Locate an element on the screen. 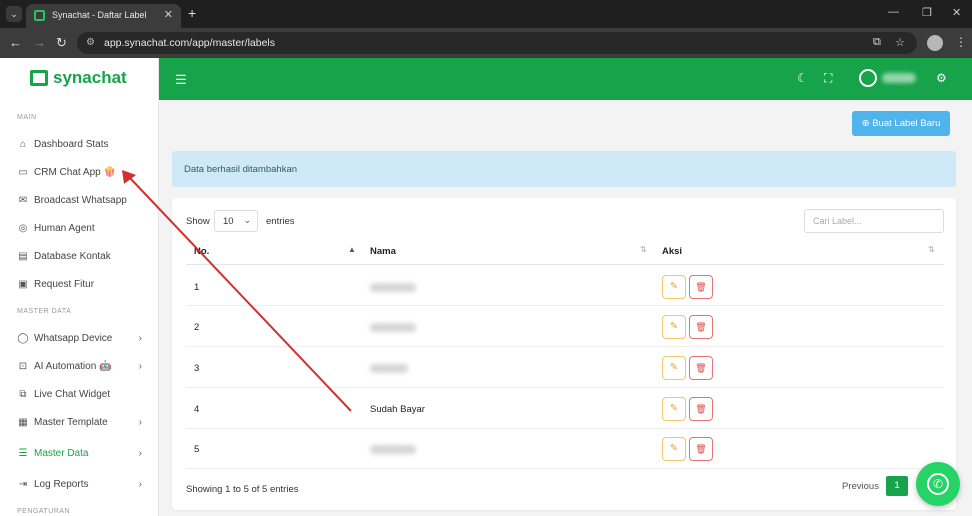 Image resolution: width=972 pixels, height=516 pixels. url-text: app.synachat.com/app/master/labels is located at coordinates (189, 43).